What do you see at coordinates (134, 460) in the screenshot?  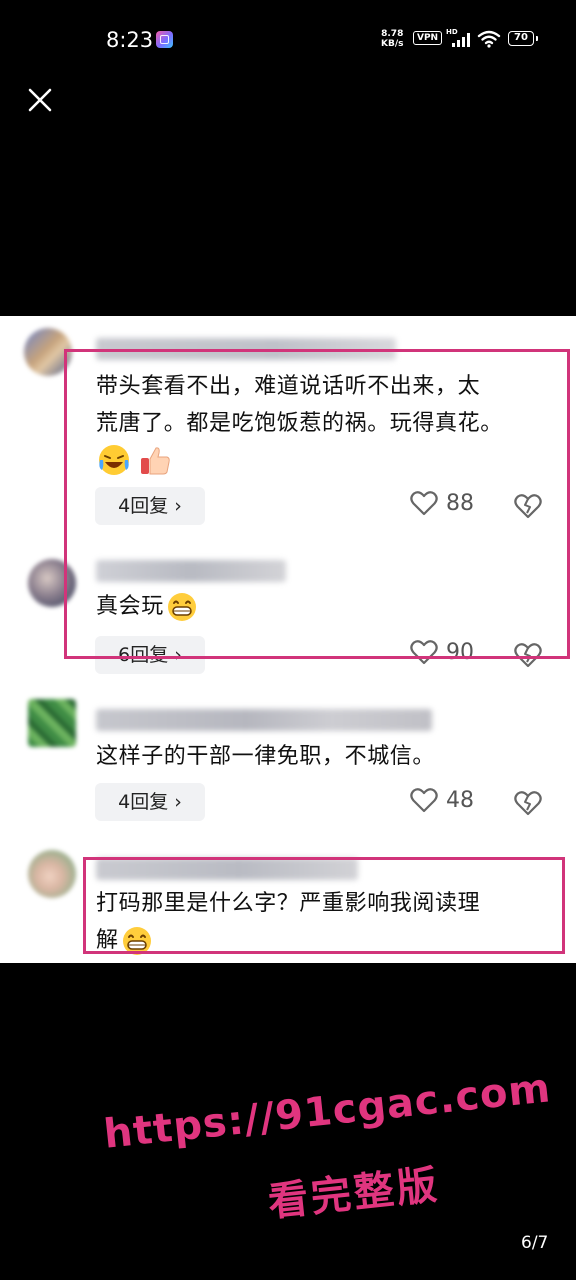 I see `emoji-row` at bounding box center [134, 460].